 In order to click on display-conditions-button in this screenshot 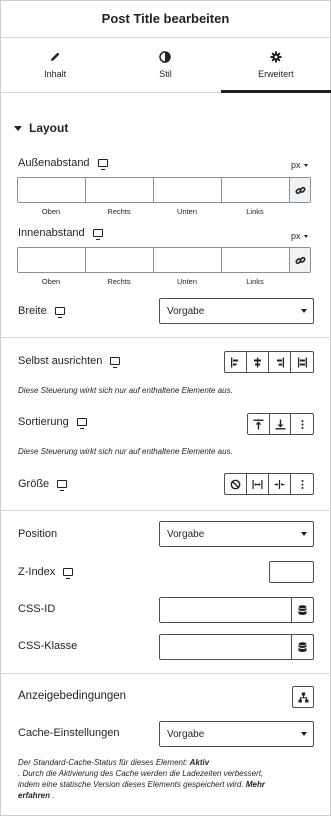, I will do `click(303, 697)`.